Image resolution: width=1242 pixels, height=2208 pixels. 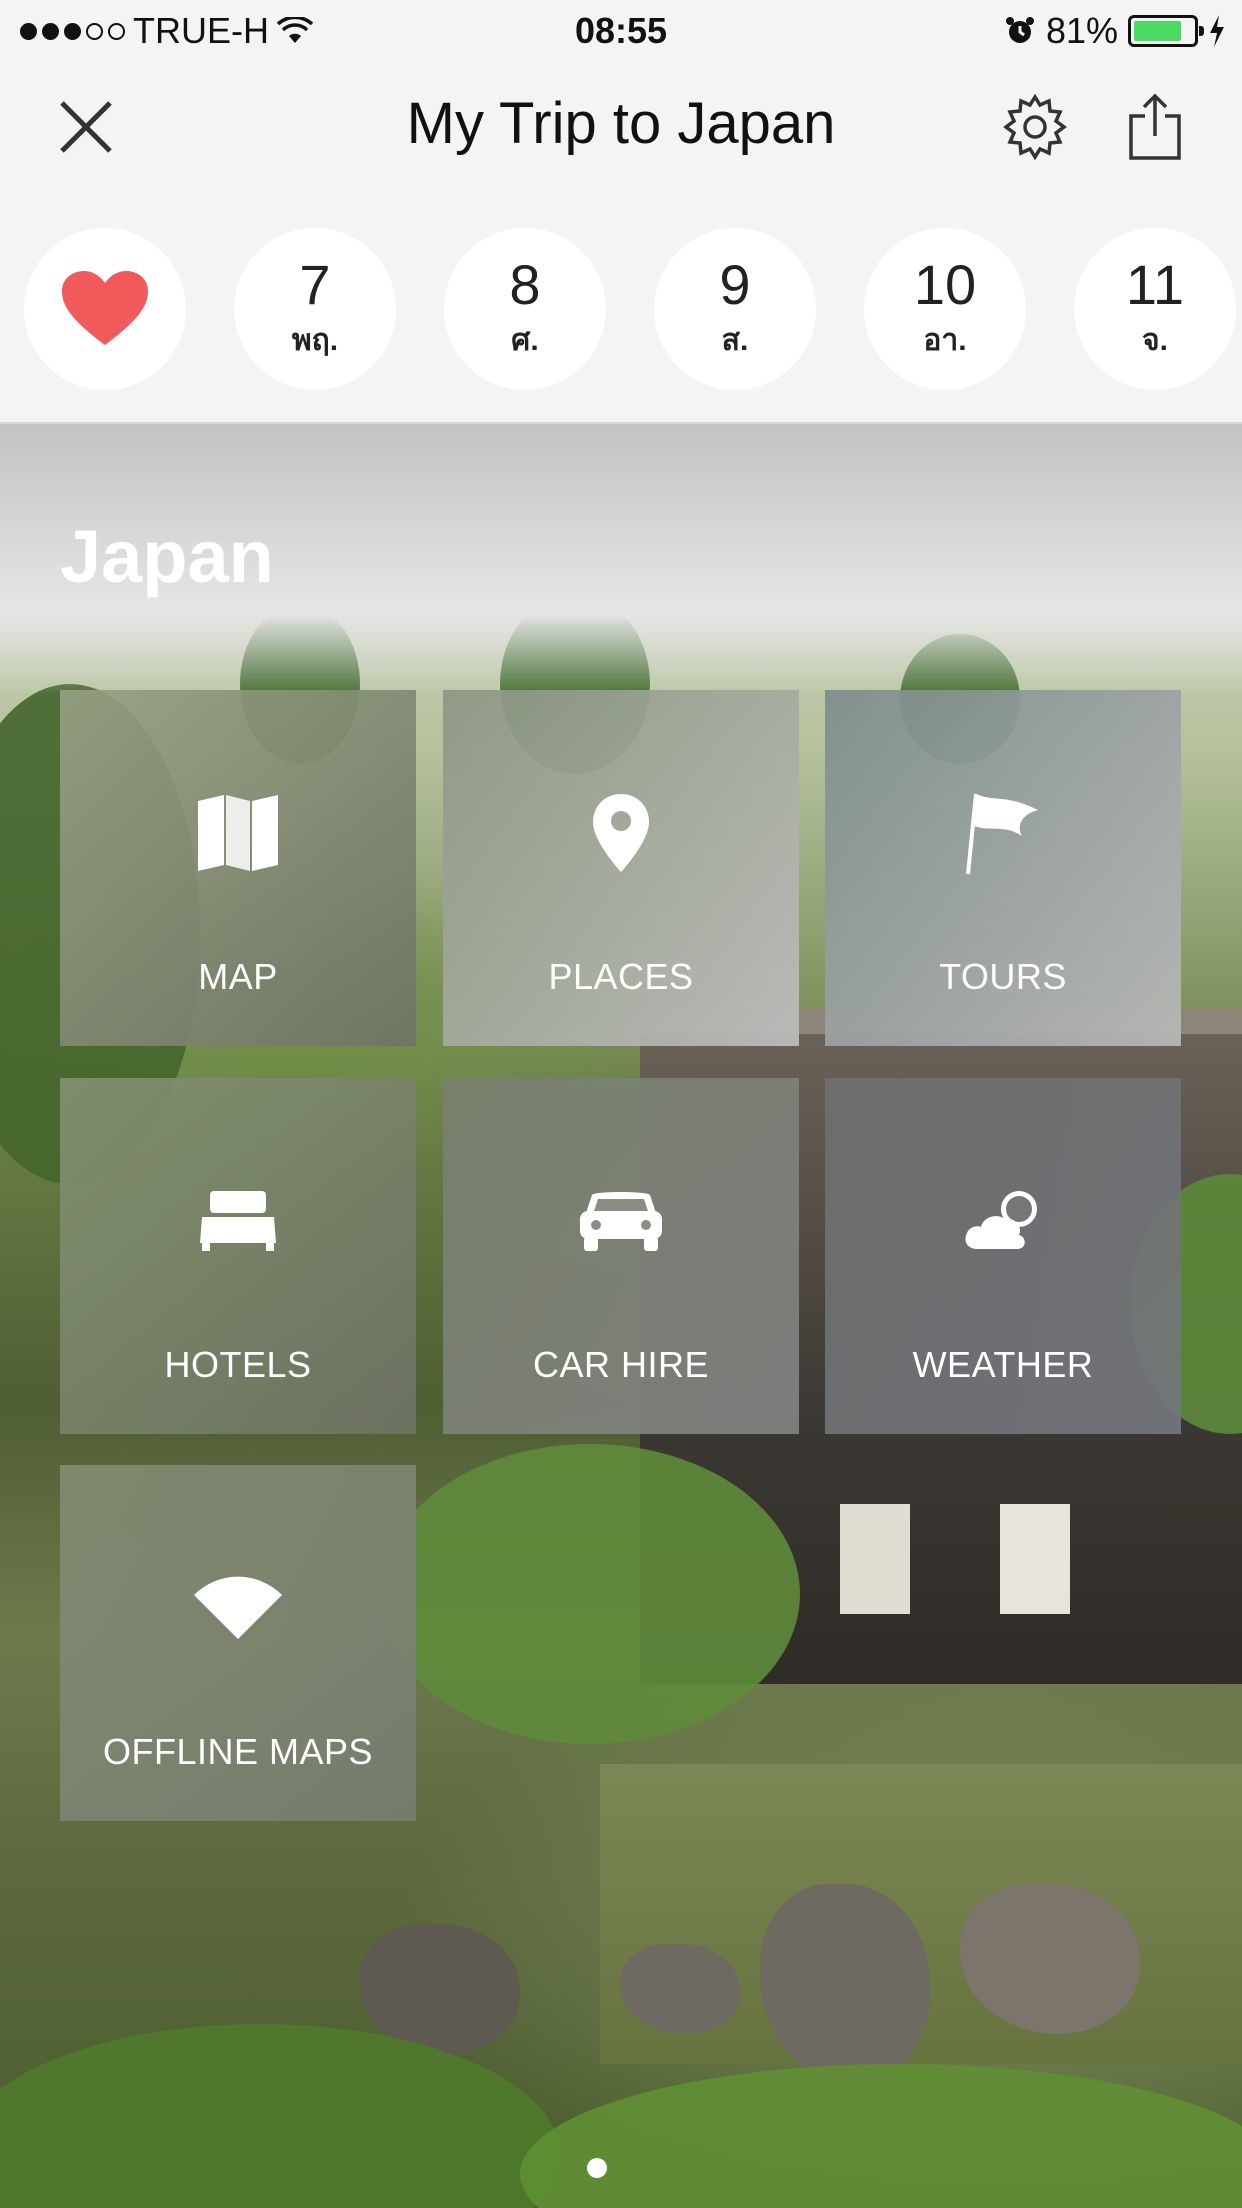 I want to click on map-tile: MAP, so click(x=238, y=868).